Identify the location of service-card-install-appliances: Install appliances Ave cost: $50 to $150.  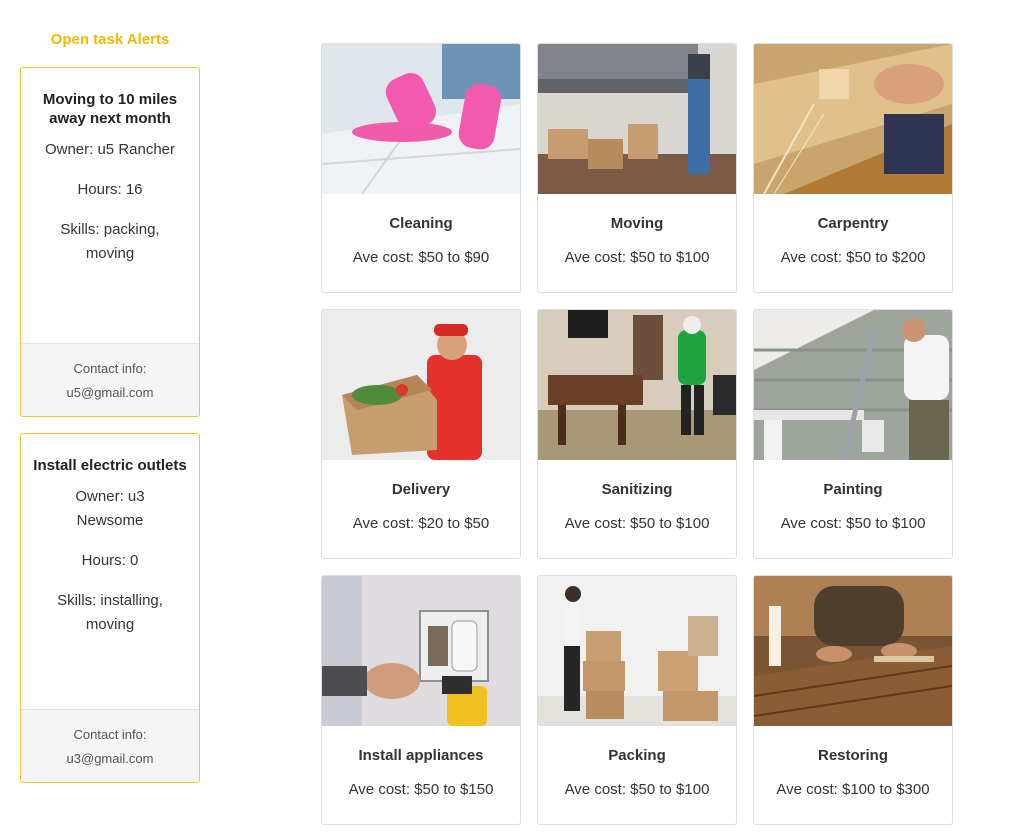
(421, 700).